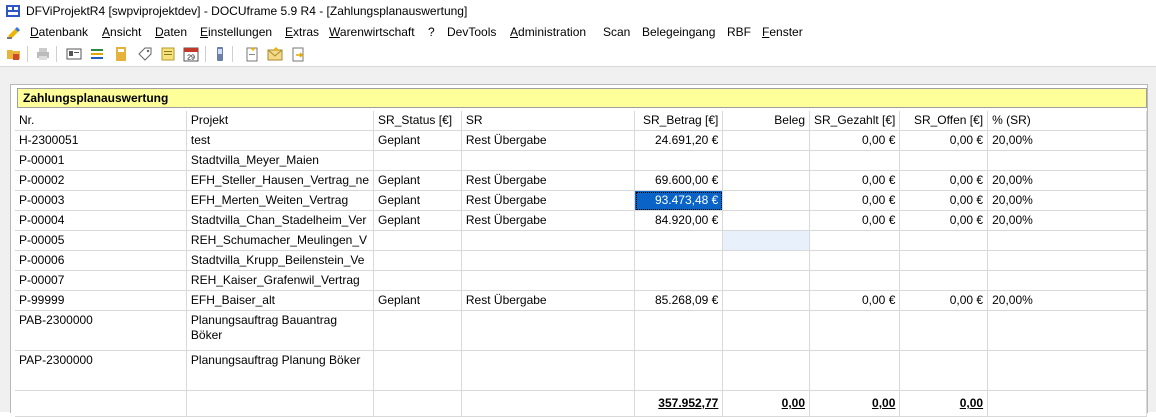 The height and width of the screenshot is (417, 1156). Describe the element at coordinates (74, 54) in the screenshot. I see `card-icon` at that location.